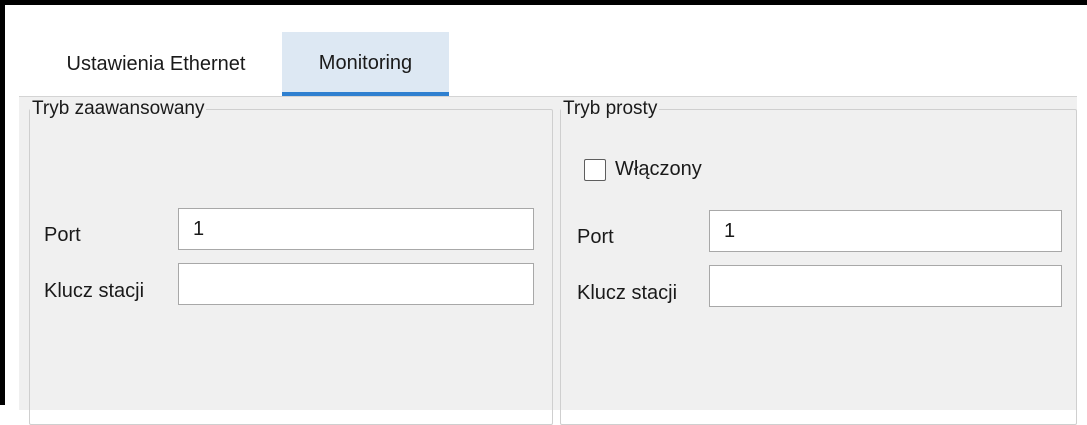  What do you see at coordinates (356, 229) in the screenshot?
I see `advanced-port-input: 1` at bounding box center [356, 229].